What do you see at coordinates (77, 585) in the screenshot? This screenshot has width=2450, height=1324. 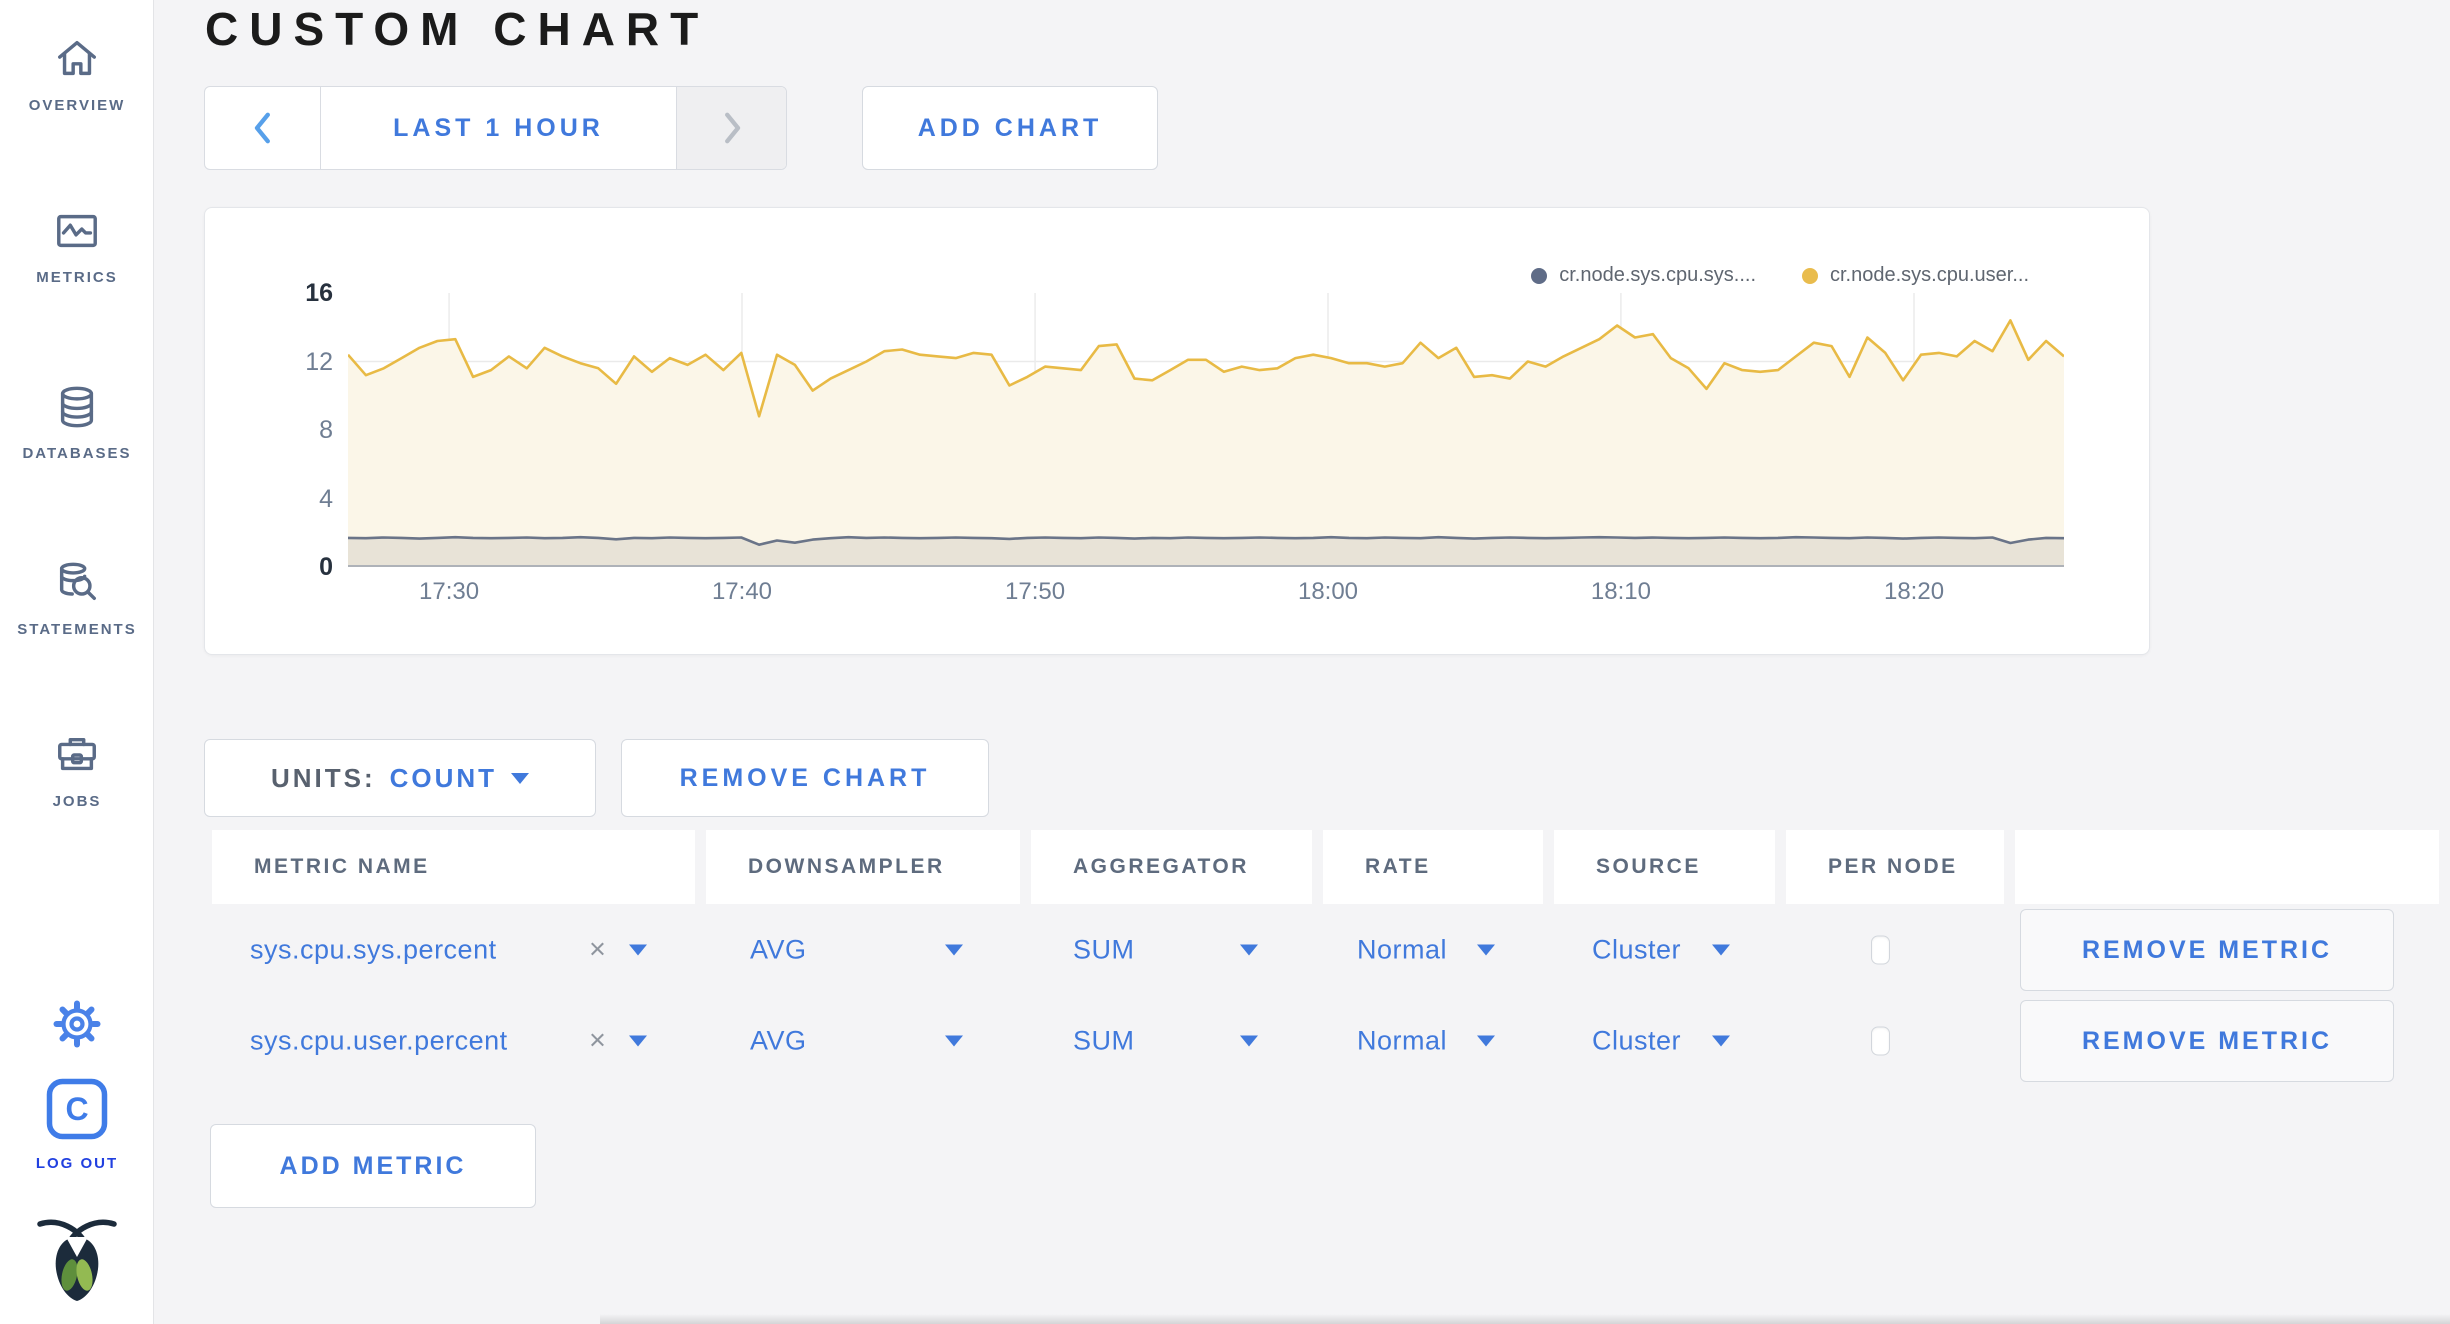 I see `statements-icon` at bounding box center [77, 585].